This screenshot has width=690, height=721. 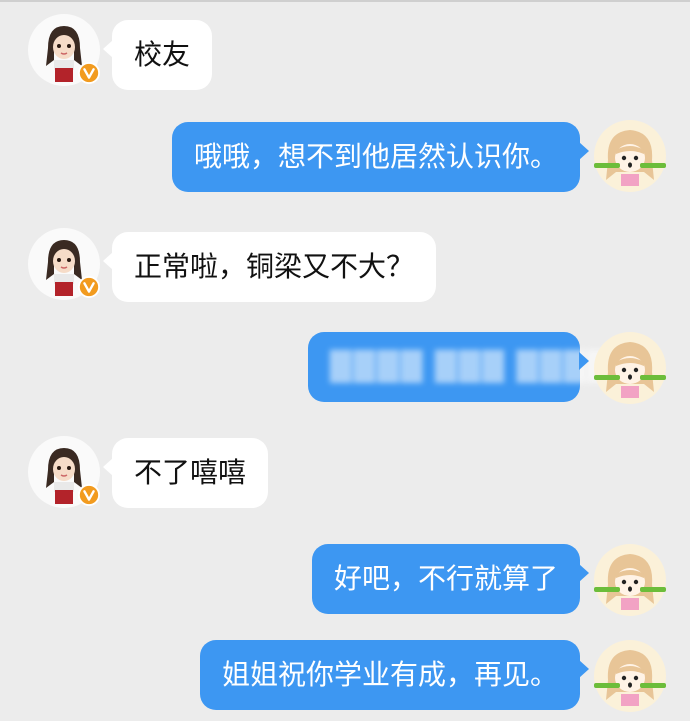 I want to click on message-row-self: 哦哦，想不到他居然认识你。, so click(x=345, y=158).